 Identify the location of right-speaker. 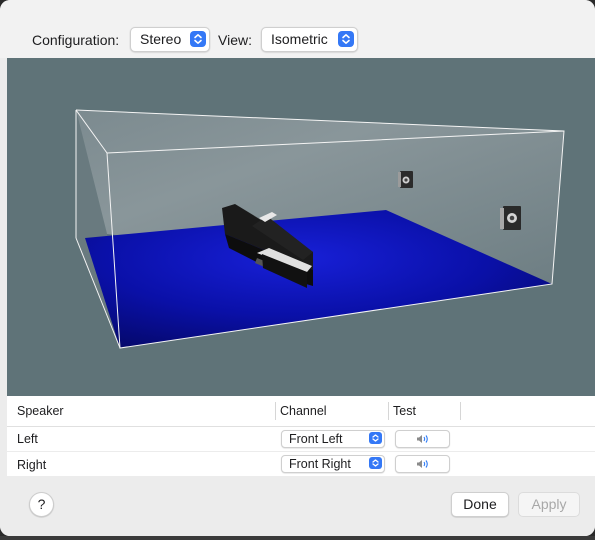
(510, 218).